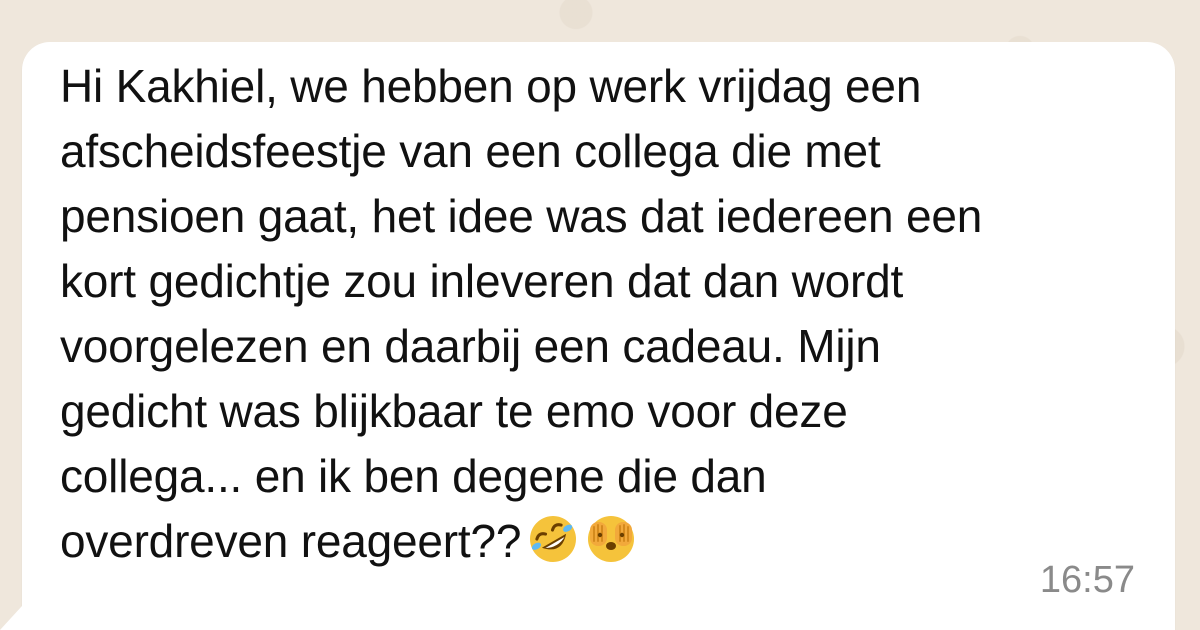  Describe the element at coordinates (1087, 580) in the screenshot. I see `message-timestamp: 16:57` at that location.